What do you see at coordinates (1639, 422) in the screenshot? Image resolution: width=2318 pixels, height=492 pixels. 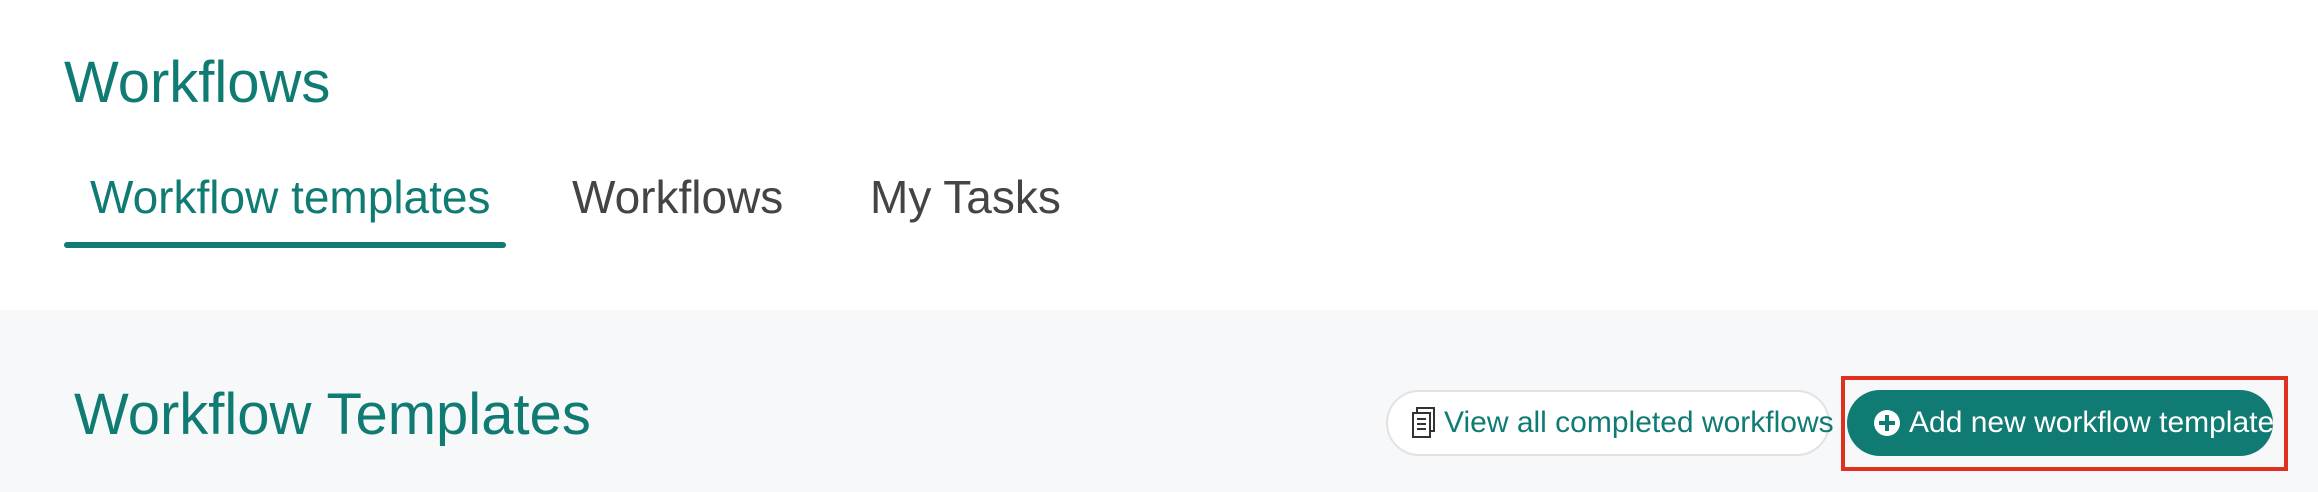 I see `view-completed-workflows-label: View all completed workflows` at bounding box center [1639, 422].